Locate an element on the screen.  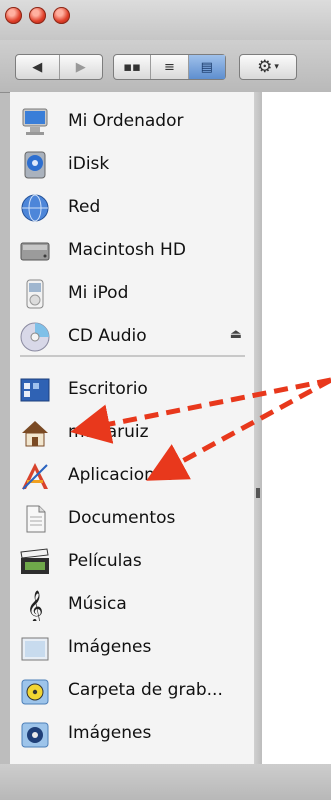
sidebar-item-aplicaciones: Aplicaciones is located at coordinates (132, 476).